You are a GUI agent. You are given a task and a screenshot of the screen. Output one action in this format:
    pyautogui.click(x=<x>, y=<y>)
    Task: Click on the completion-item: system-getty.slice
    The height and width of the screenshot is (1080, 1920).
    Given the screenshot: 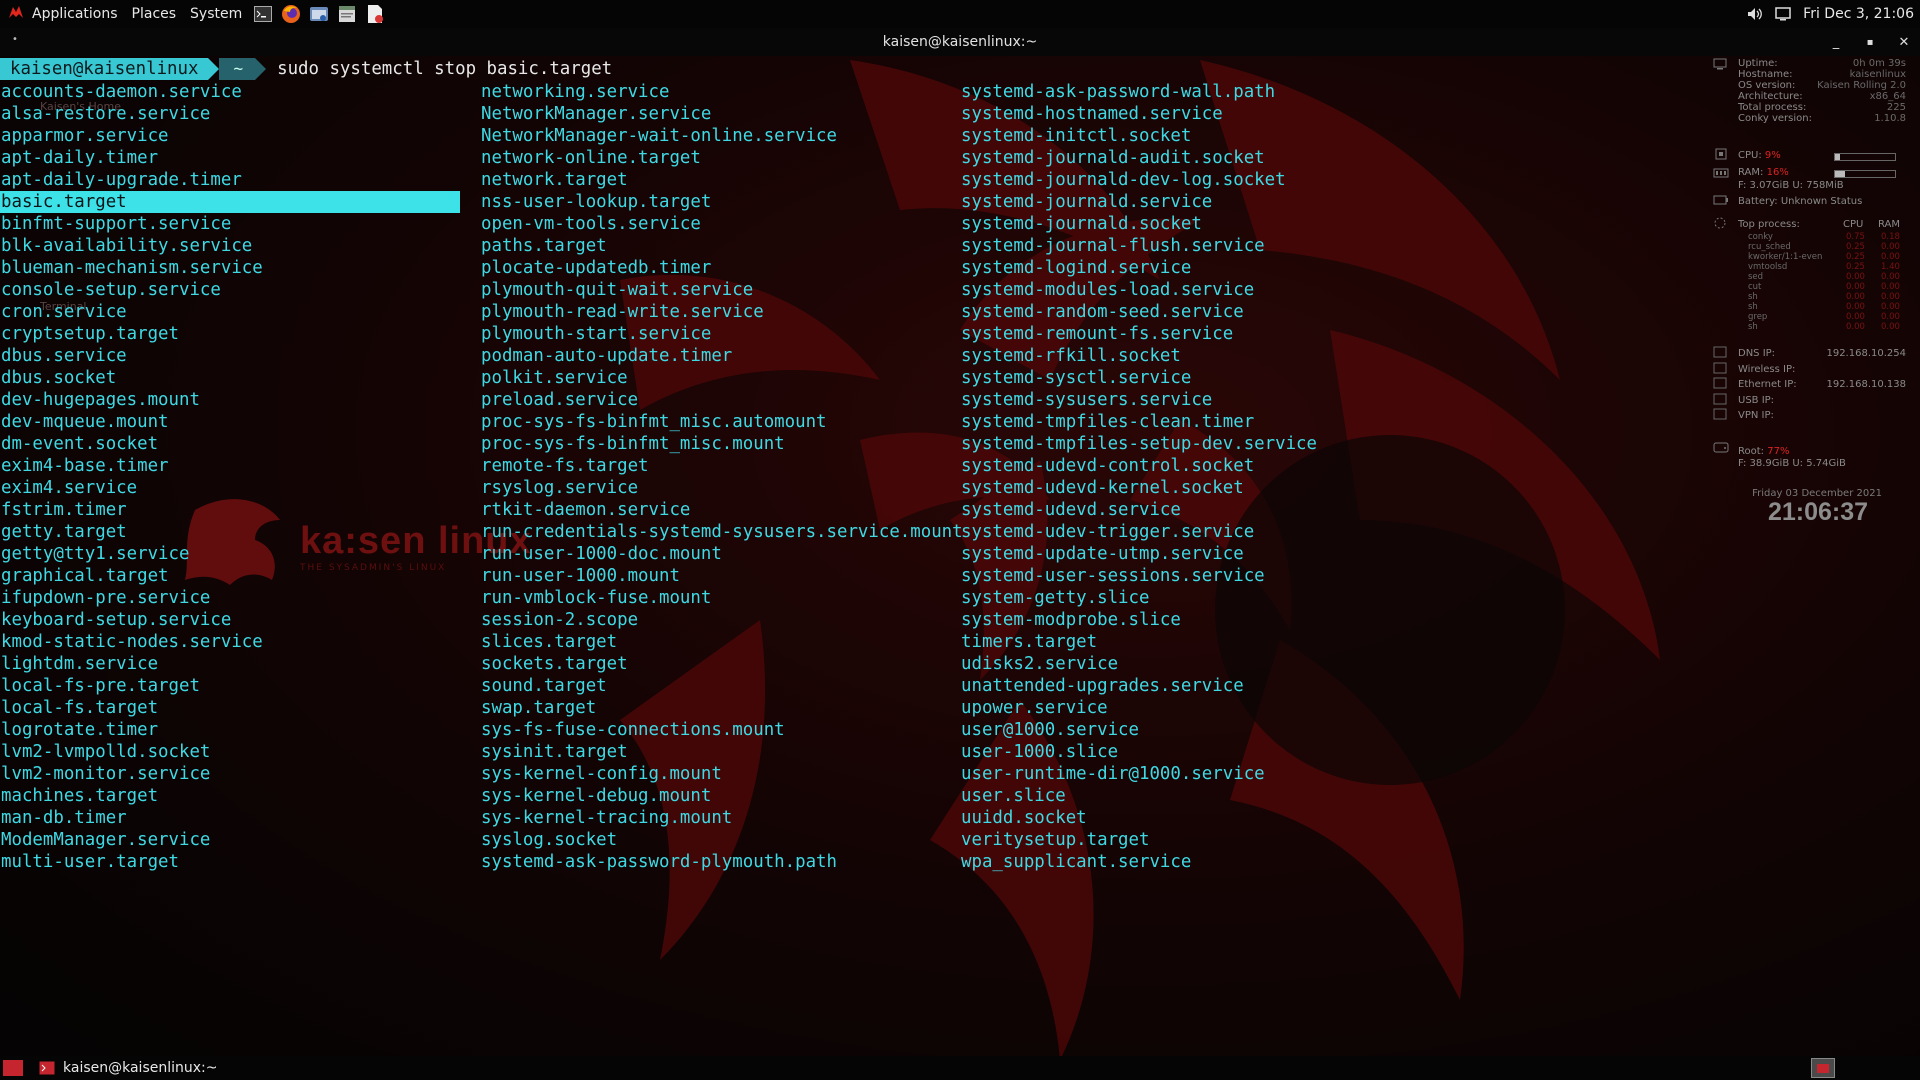 What is the action you would take?
    pyautogui.click(x=1139, y=598)
    